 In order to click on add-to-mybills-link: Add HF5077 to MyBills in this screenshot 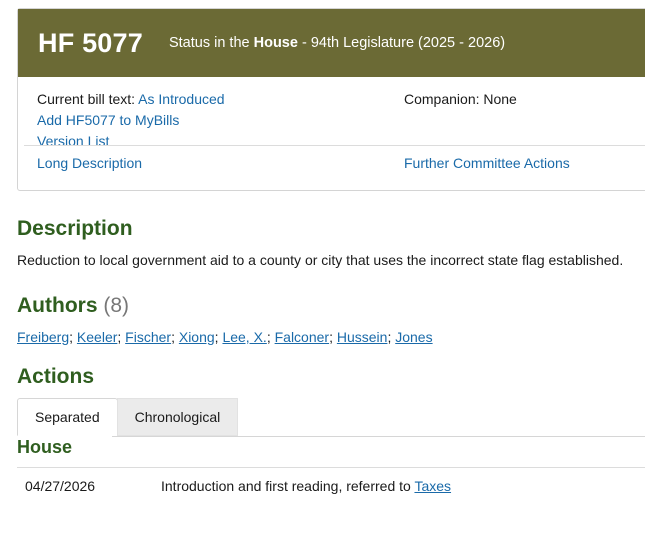, I will do `click(108, 120)`.